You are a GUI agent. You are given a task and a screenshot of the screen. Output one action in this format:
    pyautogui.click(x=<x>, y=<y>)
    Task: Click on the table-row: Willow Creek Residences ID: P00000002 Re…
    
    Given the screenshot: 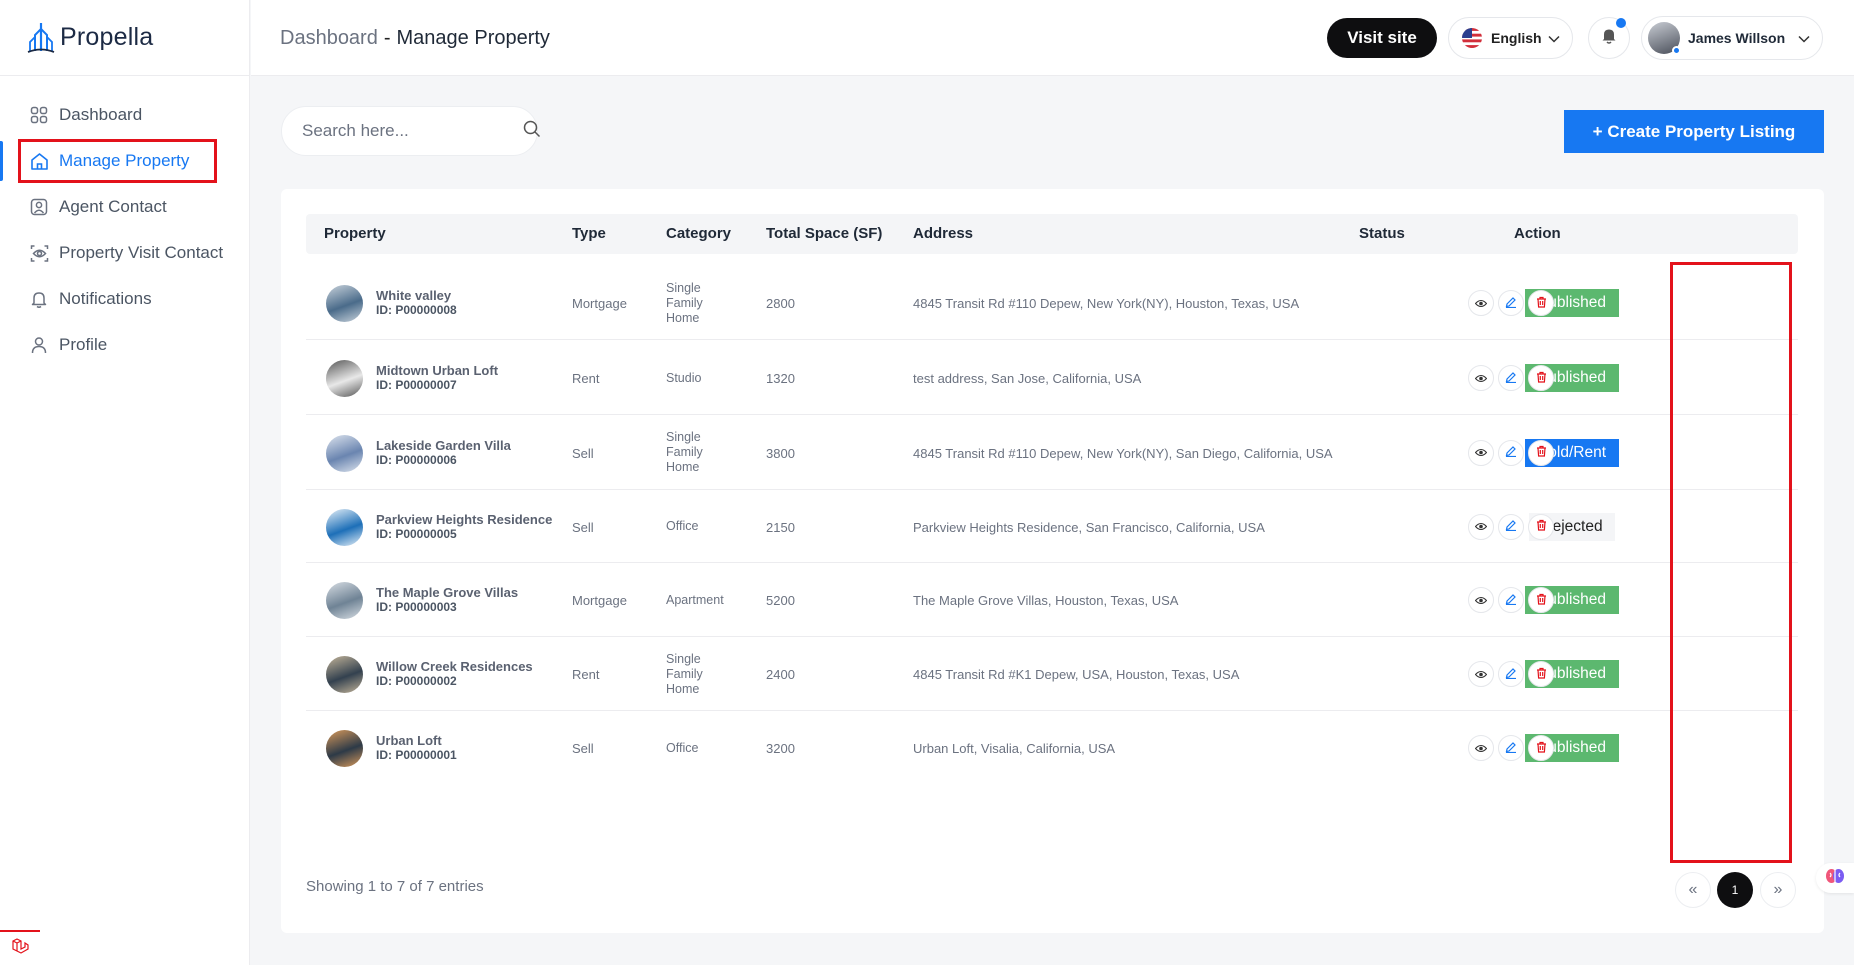 What is the action you would take?
    pyautogui.click(x=1052, y=674)
    